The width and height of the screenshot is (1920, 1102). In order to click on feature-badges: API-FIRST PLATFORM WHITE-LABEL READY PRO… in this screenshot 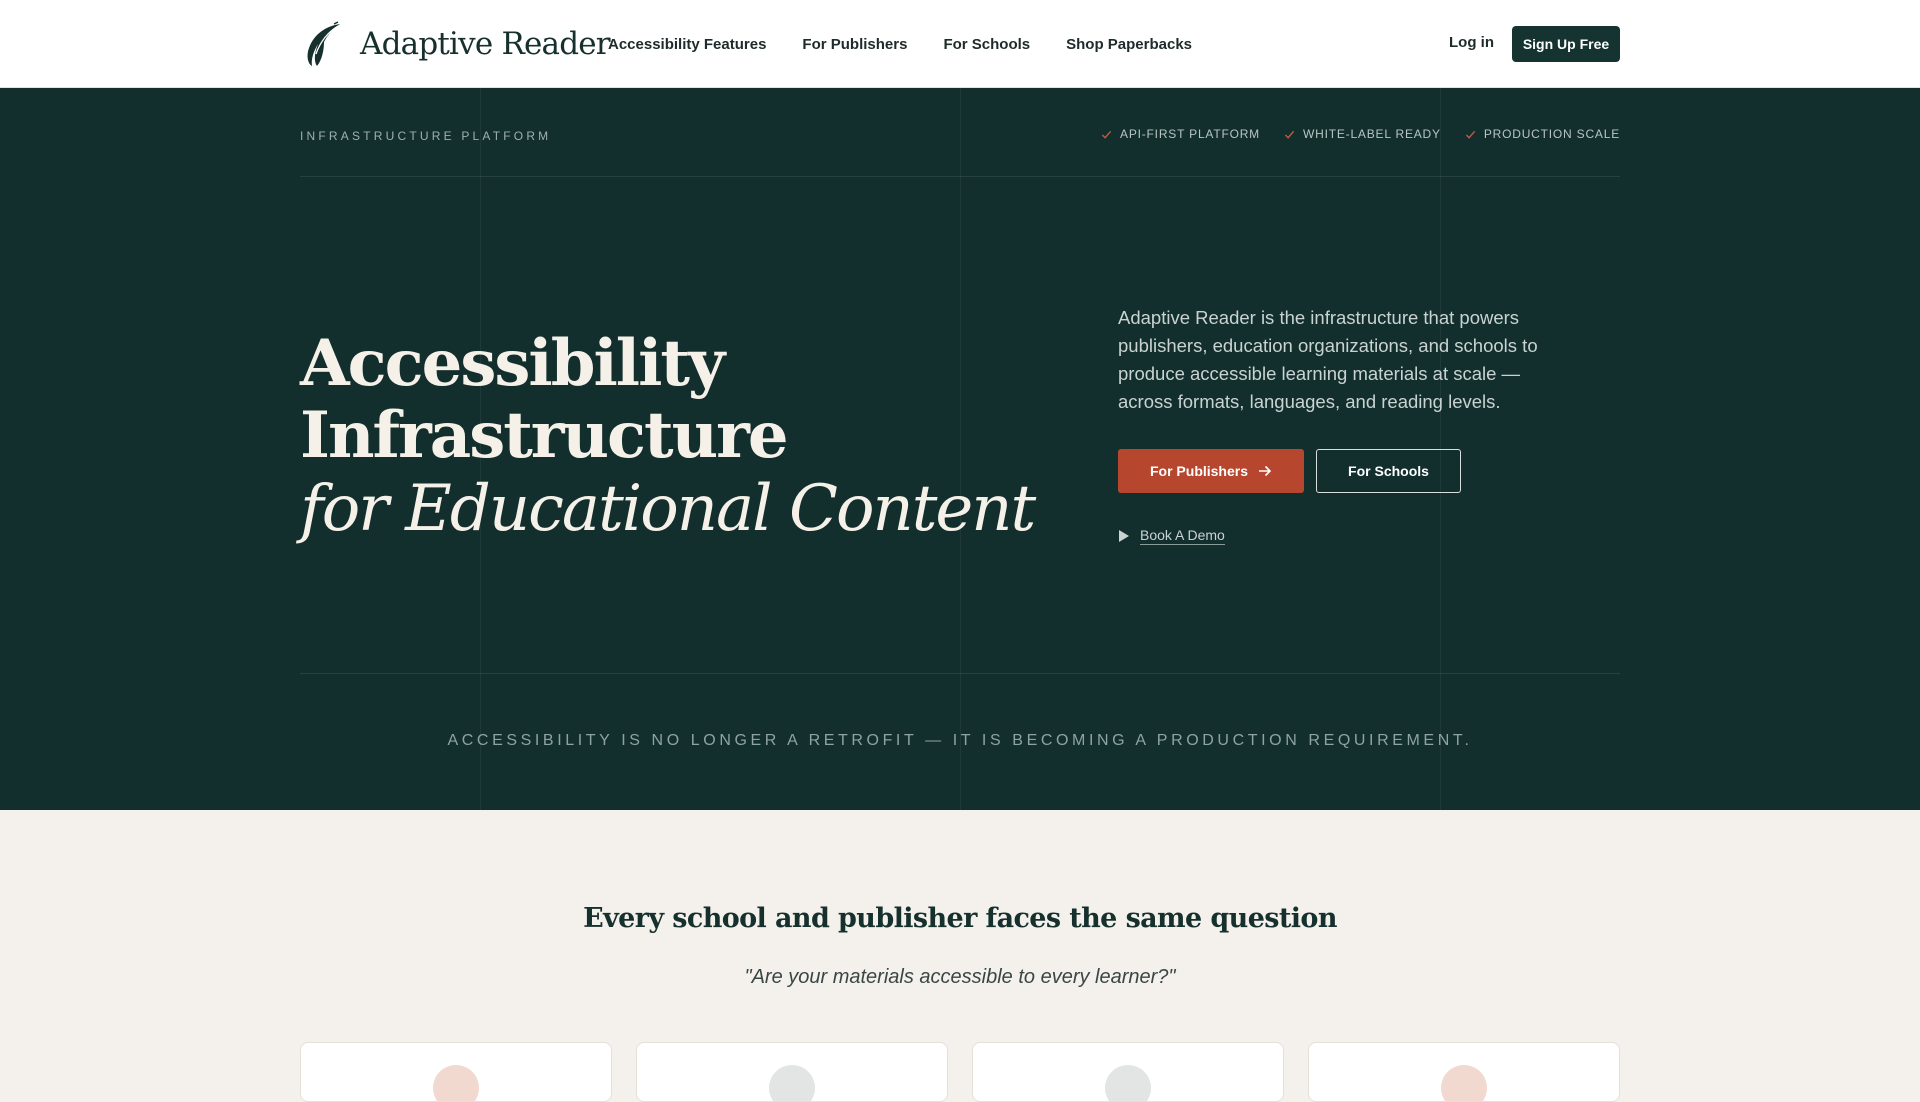, I will do `click(1360, 134)`.